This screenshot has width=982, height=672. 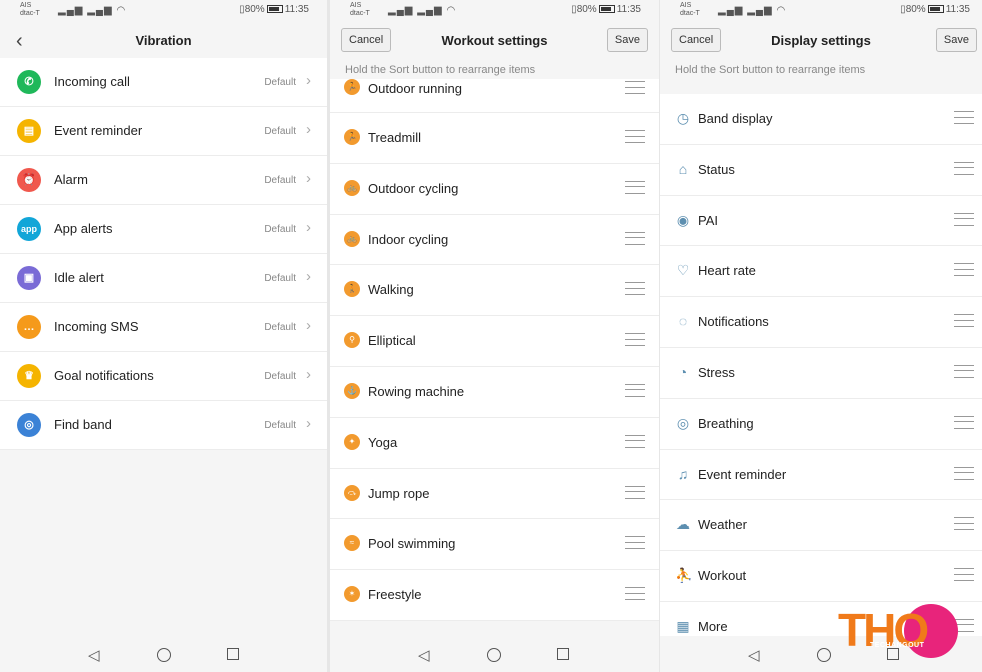 What do you see at coordinates (683, 321) in the screenshot?
I see `chat-icon: ◌` at bounding box center [683, 321].